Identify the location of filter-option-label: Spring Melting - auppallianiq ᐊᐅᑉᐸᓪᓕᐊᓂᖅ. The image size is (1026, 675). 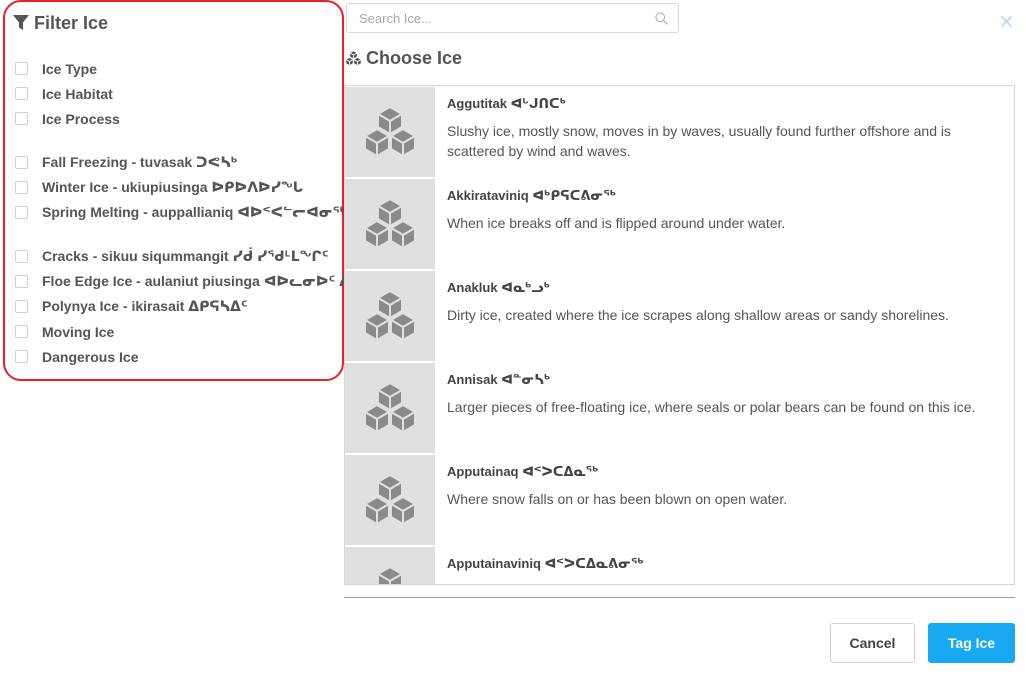
(194, 212).